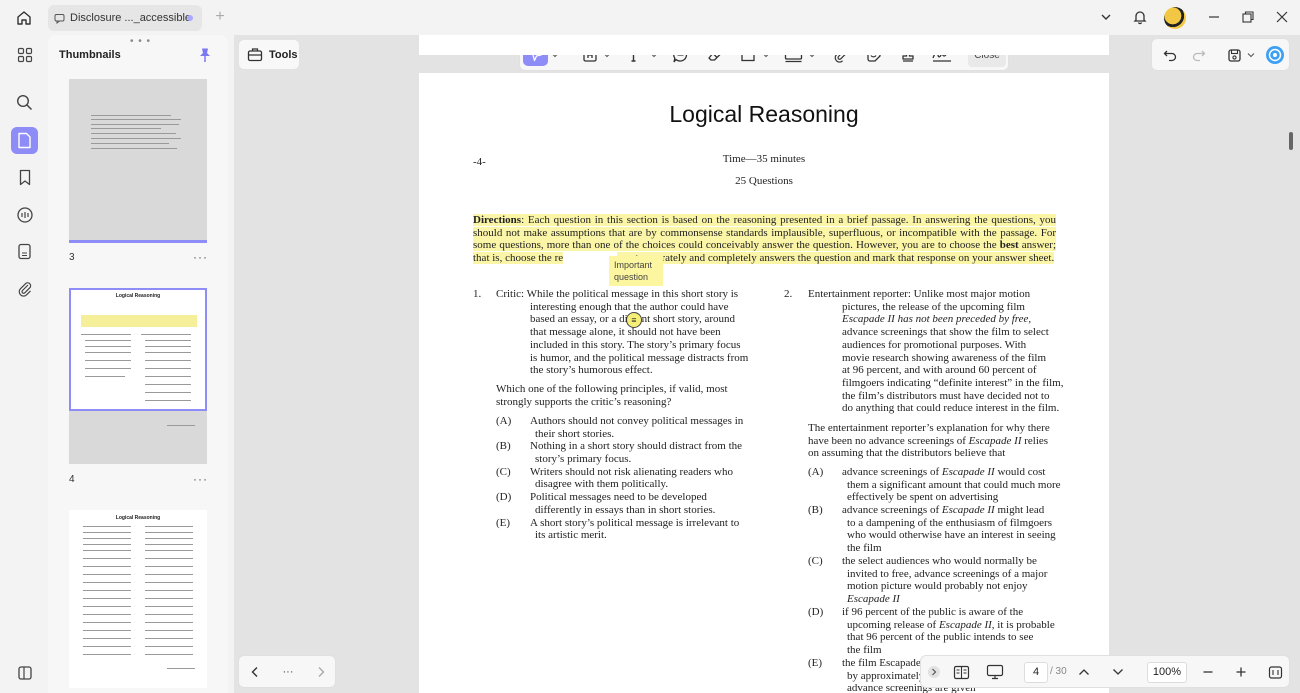 The height and width of the screenshot is (693, 1300). I want to click on panel-title: Thumbnails, so click(90, 55).